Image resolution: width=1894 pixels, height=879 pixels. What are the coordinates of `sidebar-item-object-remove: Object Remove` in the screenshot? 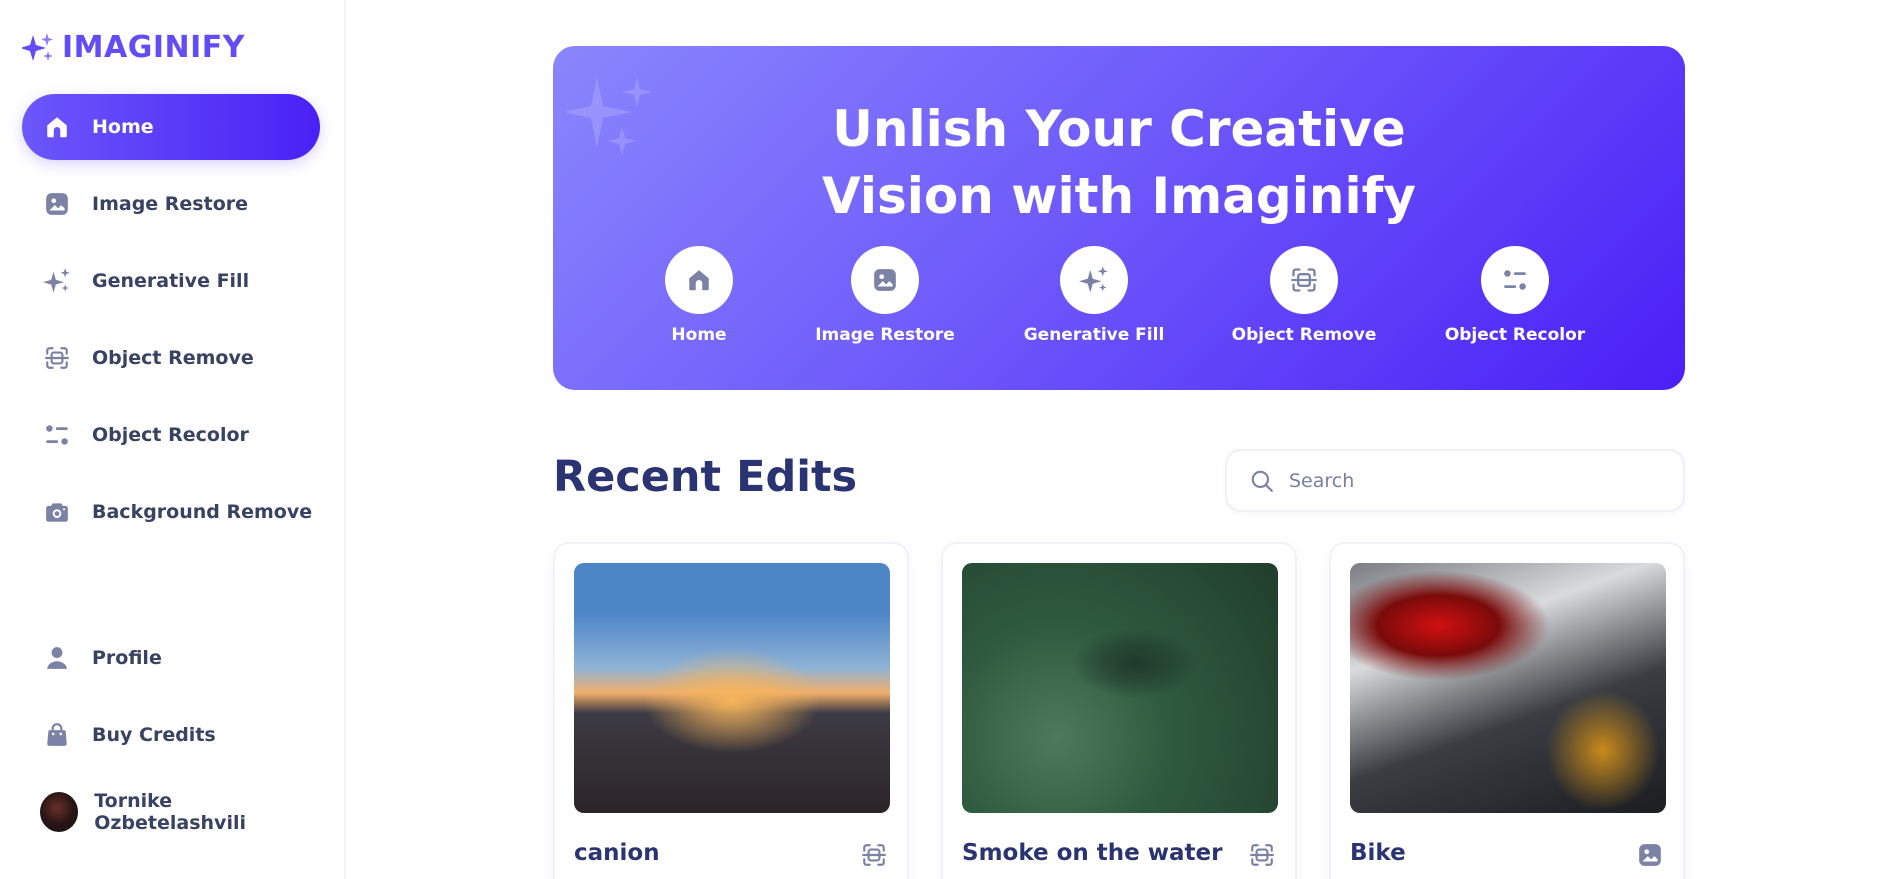 It's located at (171, 358).